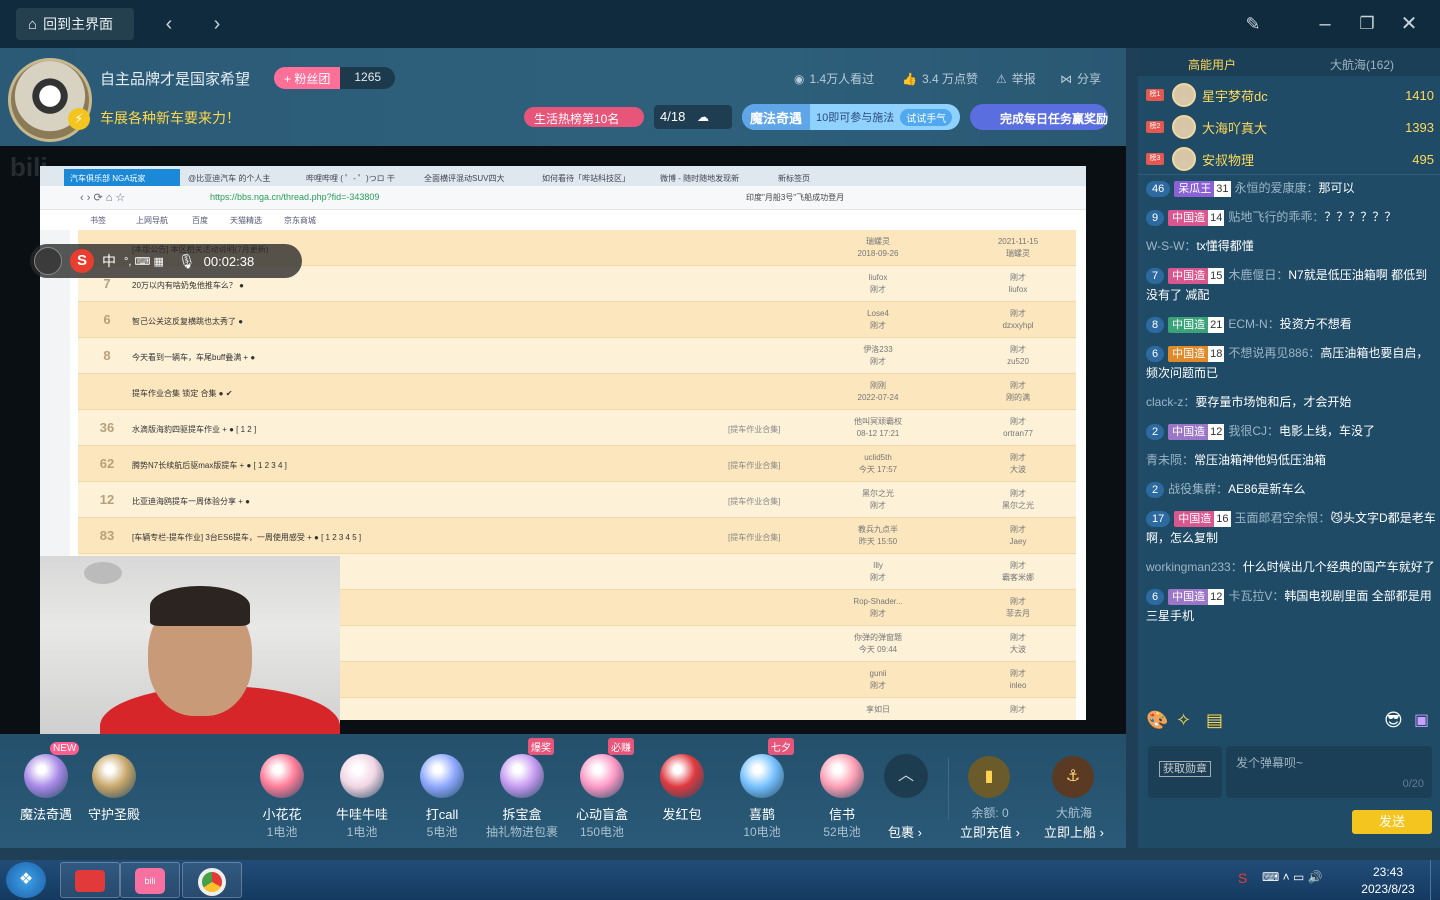 The width and height of the screenshot is (1440, 900). Describe the element at coordinates (212, 880) in the screenshot. I see `taskbar-chrome-app` at that location.